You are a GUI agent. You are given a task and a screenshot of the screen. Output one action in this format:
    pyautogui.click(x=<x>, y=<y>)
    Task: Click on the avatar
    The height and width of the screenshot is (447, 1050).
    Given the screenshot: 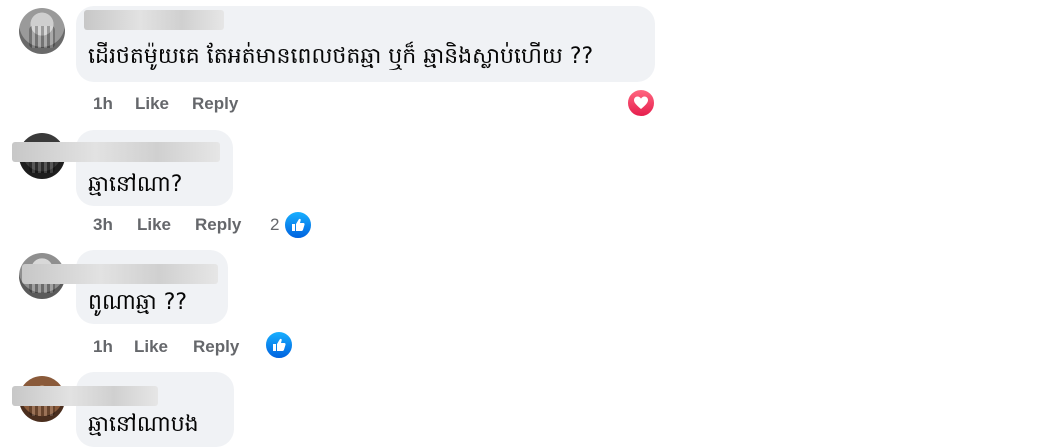 What is the action you would take?
    pyautogui.click(x=42, y=31)
    